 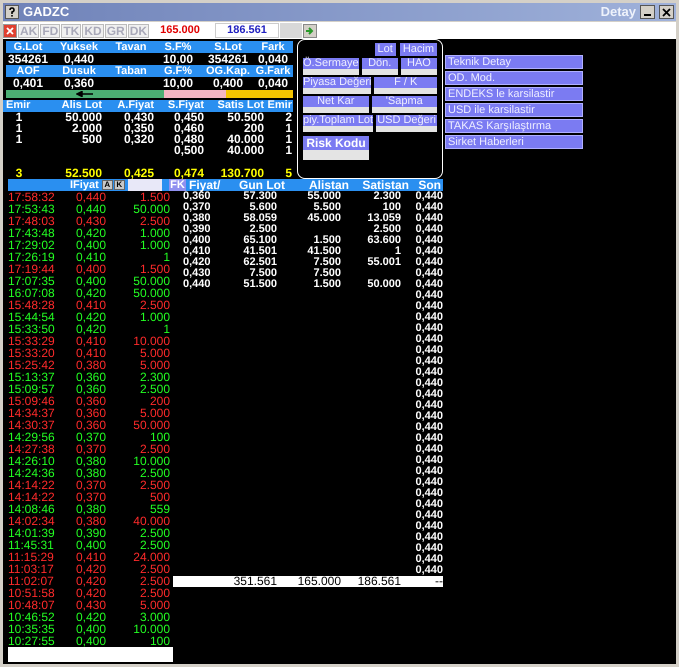 I want to click on column-header: Alistan, so click(x=328, y=185).